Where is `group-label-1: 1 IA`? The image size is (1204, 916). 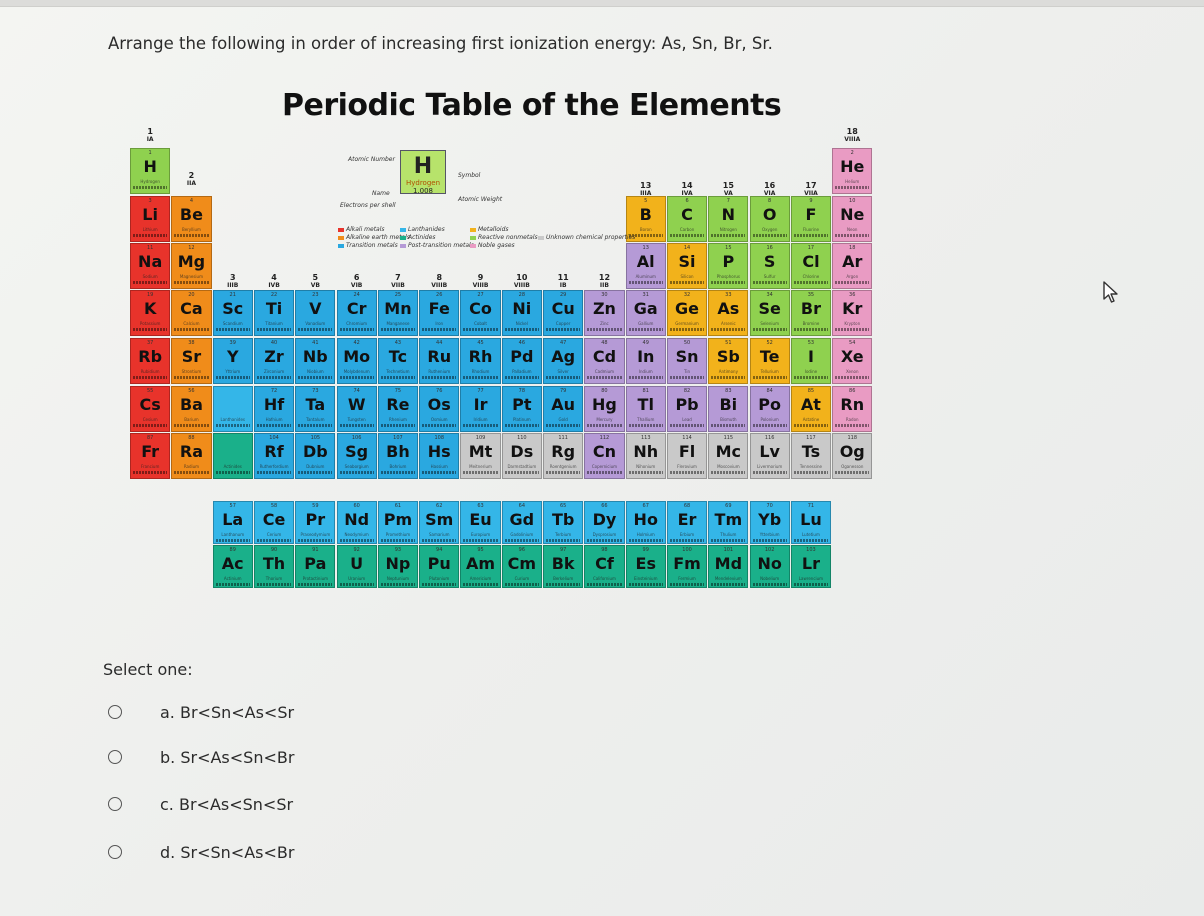 group-label-1: 1 IA is located at coordinates (150, 135).